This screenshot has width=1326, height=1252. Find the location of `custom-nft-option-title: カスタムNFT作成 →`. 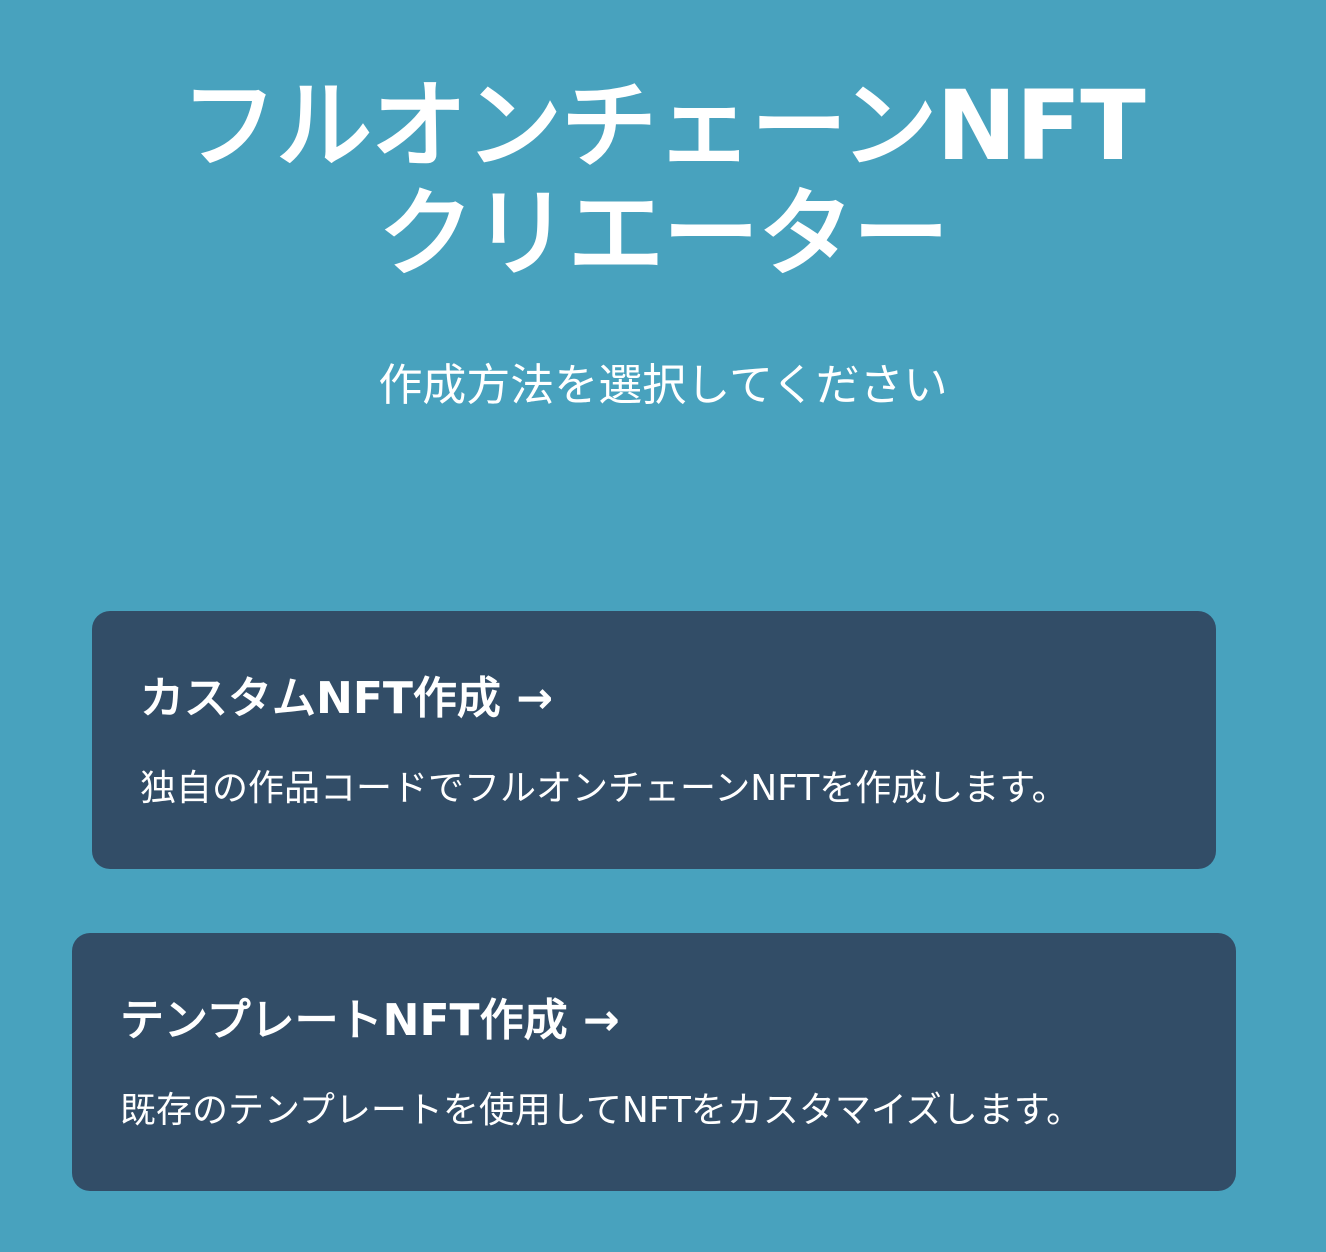

custom-nft-option-title: カスタムNFT作成 → is located at coordinates (347, 698).